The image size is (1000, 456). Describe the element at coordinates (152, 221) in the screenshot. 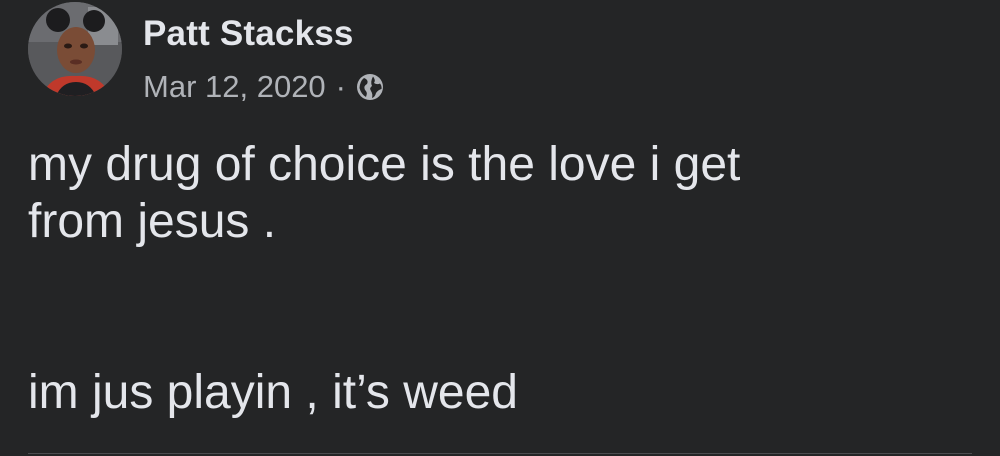

I see `post-text-line: from jesus .` at that location.